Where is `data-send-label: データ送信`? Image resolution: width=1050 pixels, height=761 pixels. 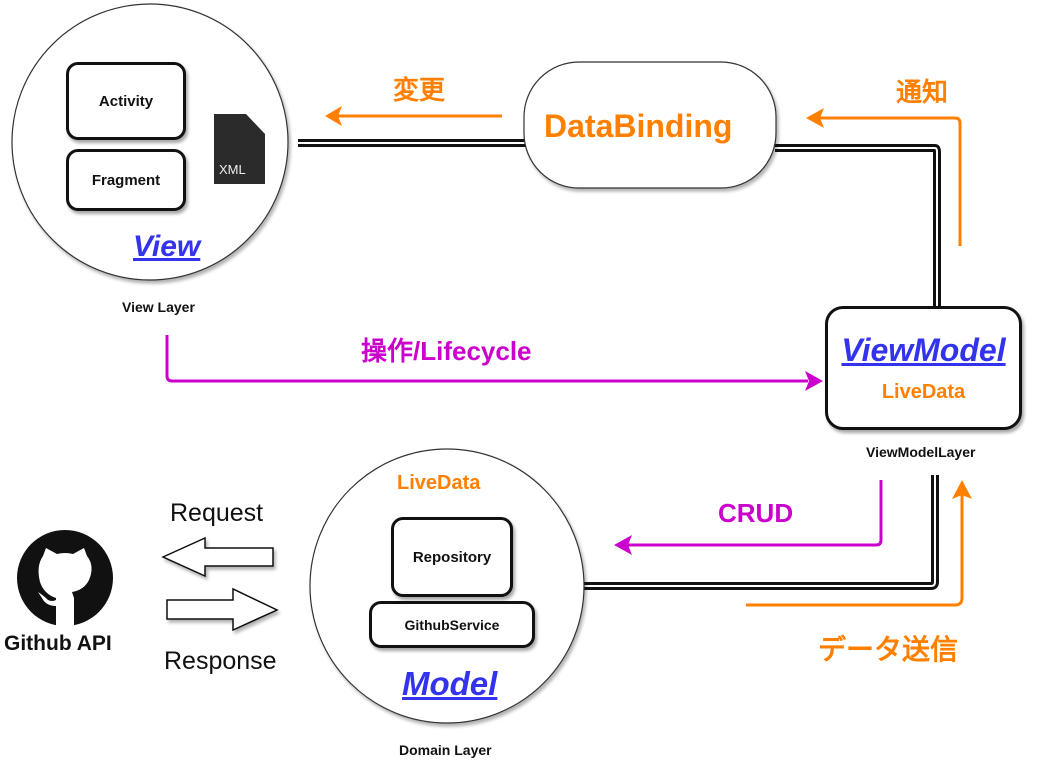 data-send-label: データ送信 is located at coordinates (888, 649).